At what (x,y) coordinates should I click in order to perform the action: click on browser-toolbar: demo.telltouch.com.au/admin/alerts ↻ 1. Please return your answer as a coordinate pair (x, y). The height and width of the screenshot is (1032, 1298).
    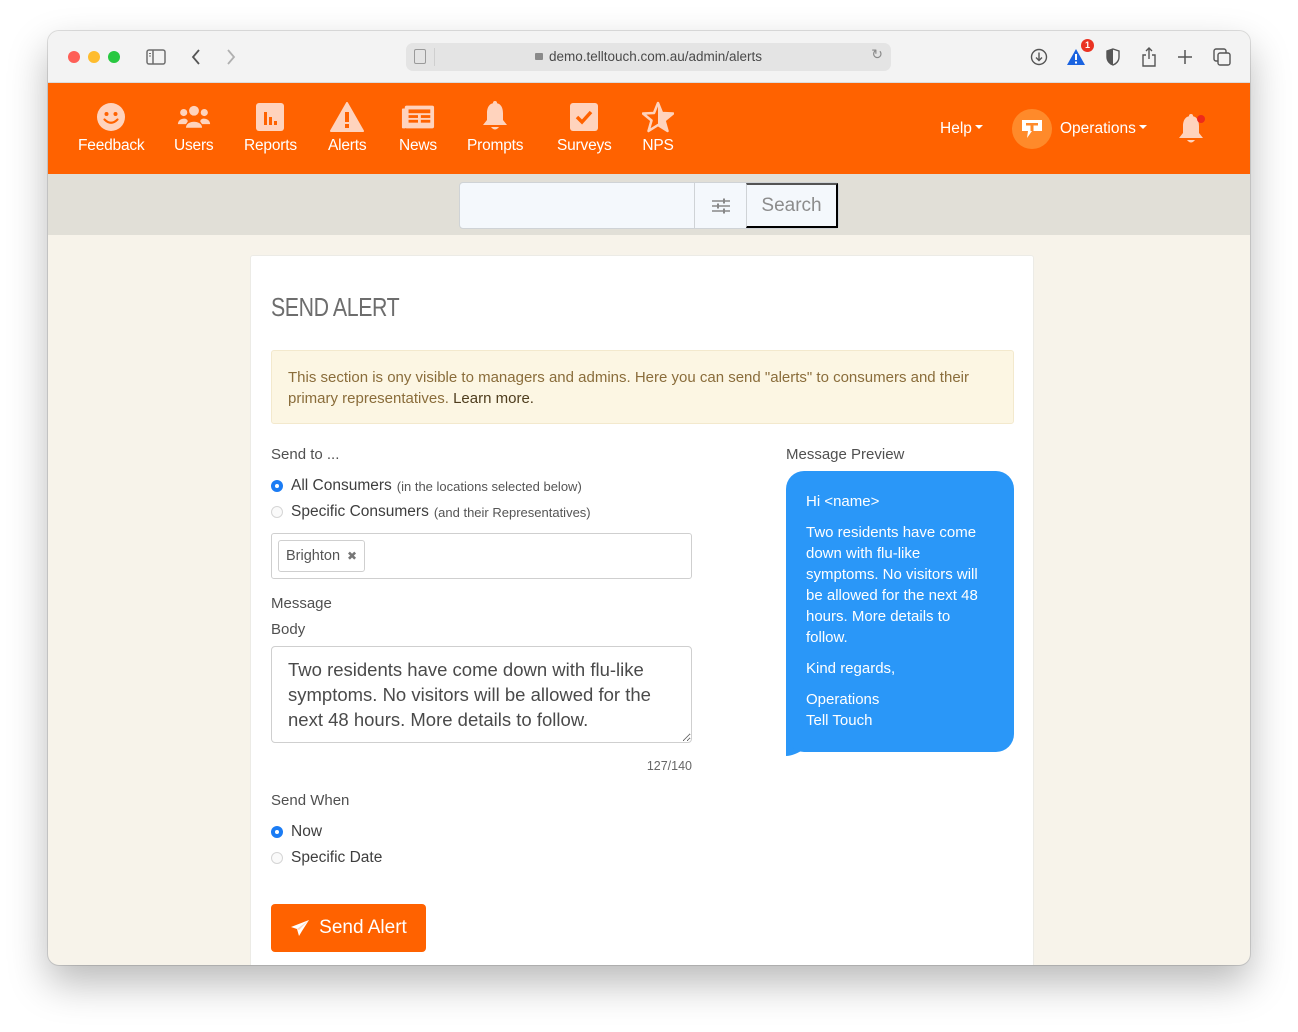
    Looking at the image, I should click on (649, 57).